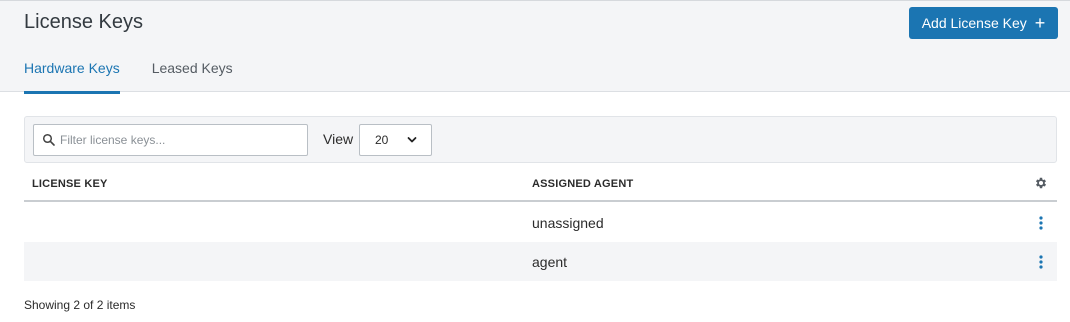 The height and width of the screenshot is (322, 1070). What do you see at coordinates (48, 139) in the screenshot?
I see `search-icon` at bounding box center [48, 139].